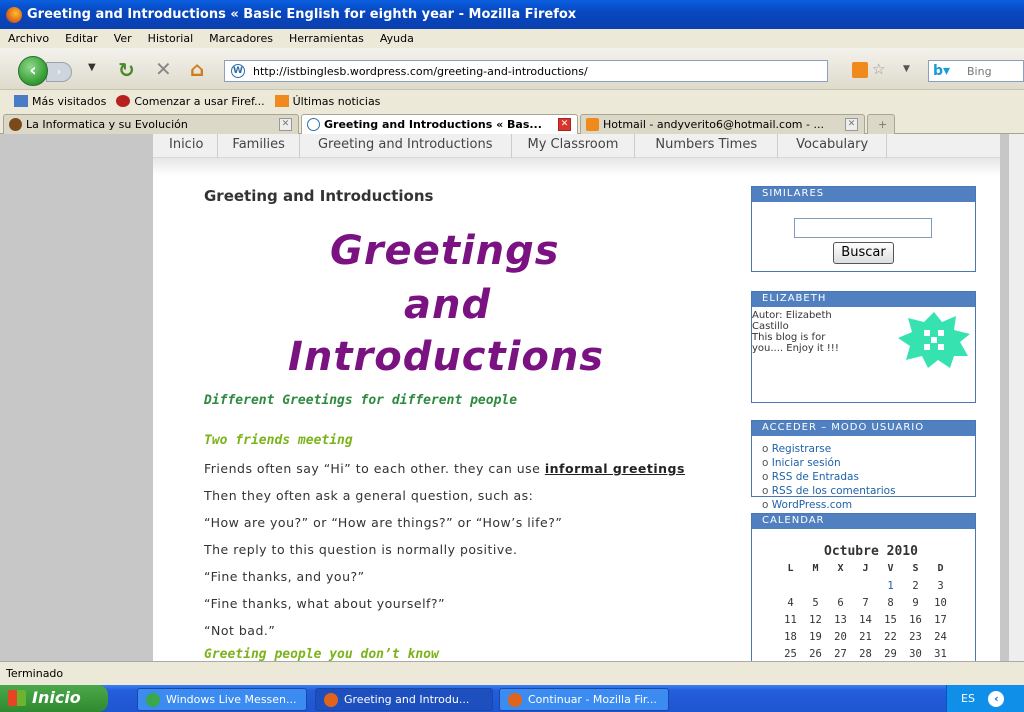  I want to click on calendar-day: 14, so click(865, 620).